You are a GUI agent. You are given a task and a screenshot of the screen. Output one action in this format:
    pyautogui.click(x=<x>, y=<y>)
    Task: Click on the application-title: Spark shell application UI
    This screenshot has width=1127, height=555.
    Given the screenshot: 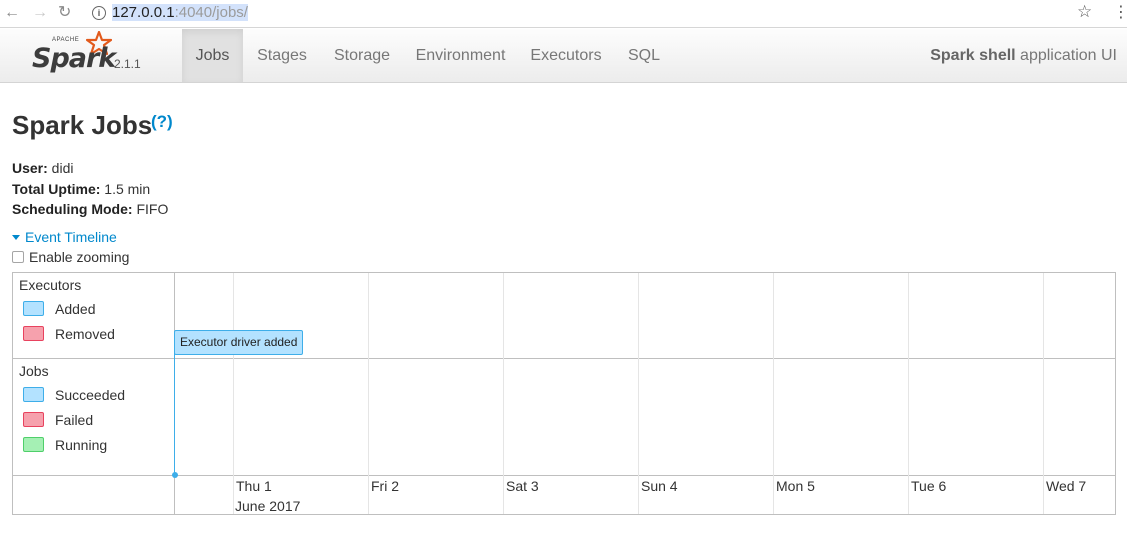 What is the action you would take?
    pyautogui.click(x=1023, y=55)
    